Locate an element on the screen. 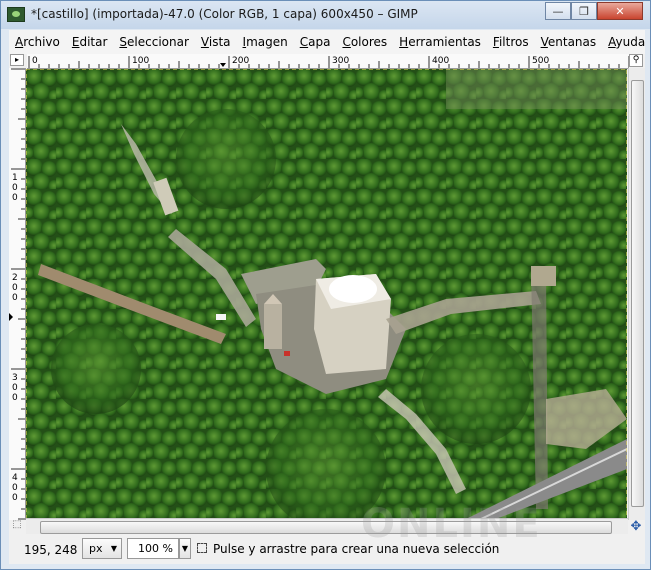 The height and width of the screenshot is (570, 651). minimize-button: — is located at coordinates (558, 11).